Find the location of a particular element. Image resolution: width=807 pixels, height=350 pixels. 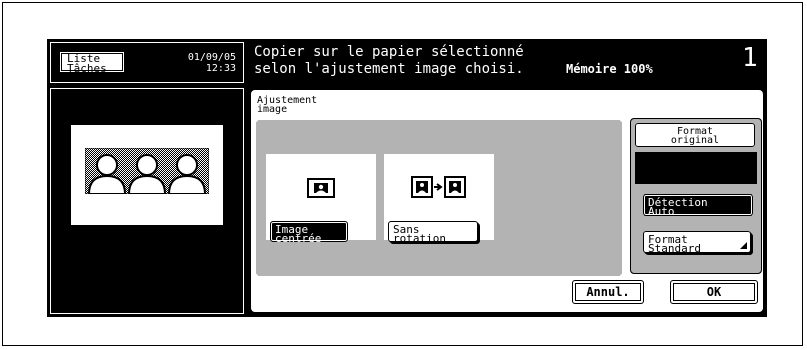

original-format-label: Format original is located at coordinates (695, 135).